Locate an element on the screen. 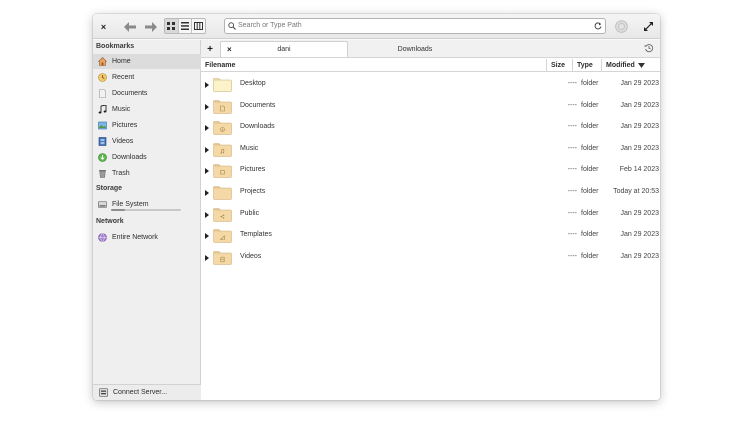  close-window-button: × is located at coordinates (103, 26).